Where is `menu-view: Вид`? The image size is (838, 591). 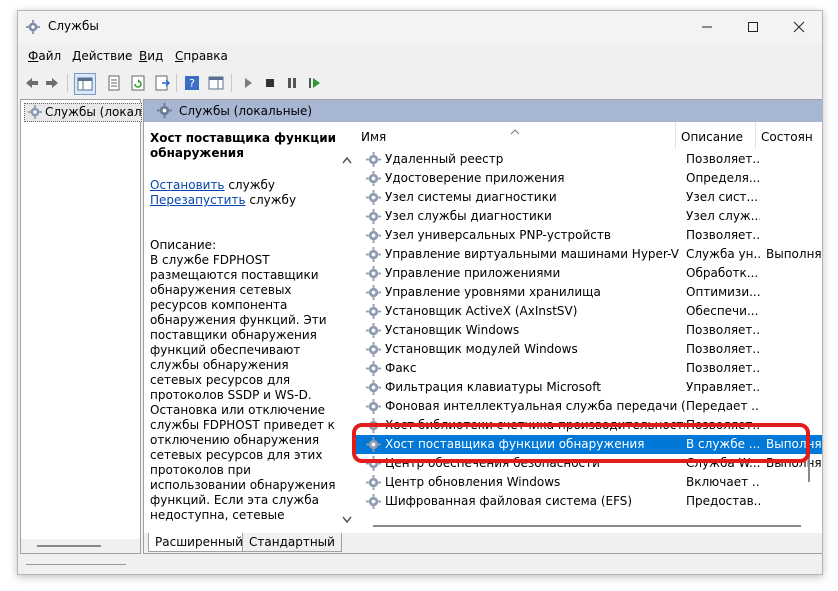 menu-view: Вид is located at coordinates (151, 56).